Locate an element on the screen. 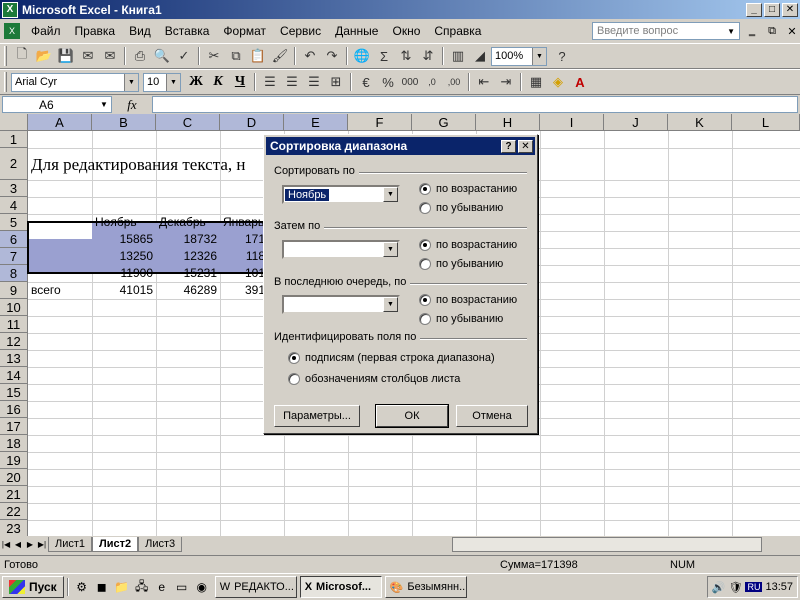 This screenshot has height=600, width=800. dialog-title-bar: Сортировка диапазона ? ✕ is located at coordinates (400, 146).